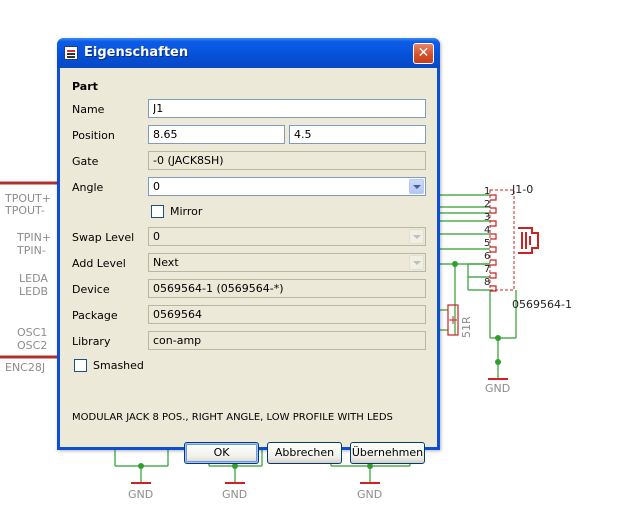  Describe the element at coordinates (156, 186) in the screenshot. I see `angle-value: 0` at that location.